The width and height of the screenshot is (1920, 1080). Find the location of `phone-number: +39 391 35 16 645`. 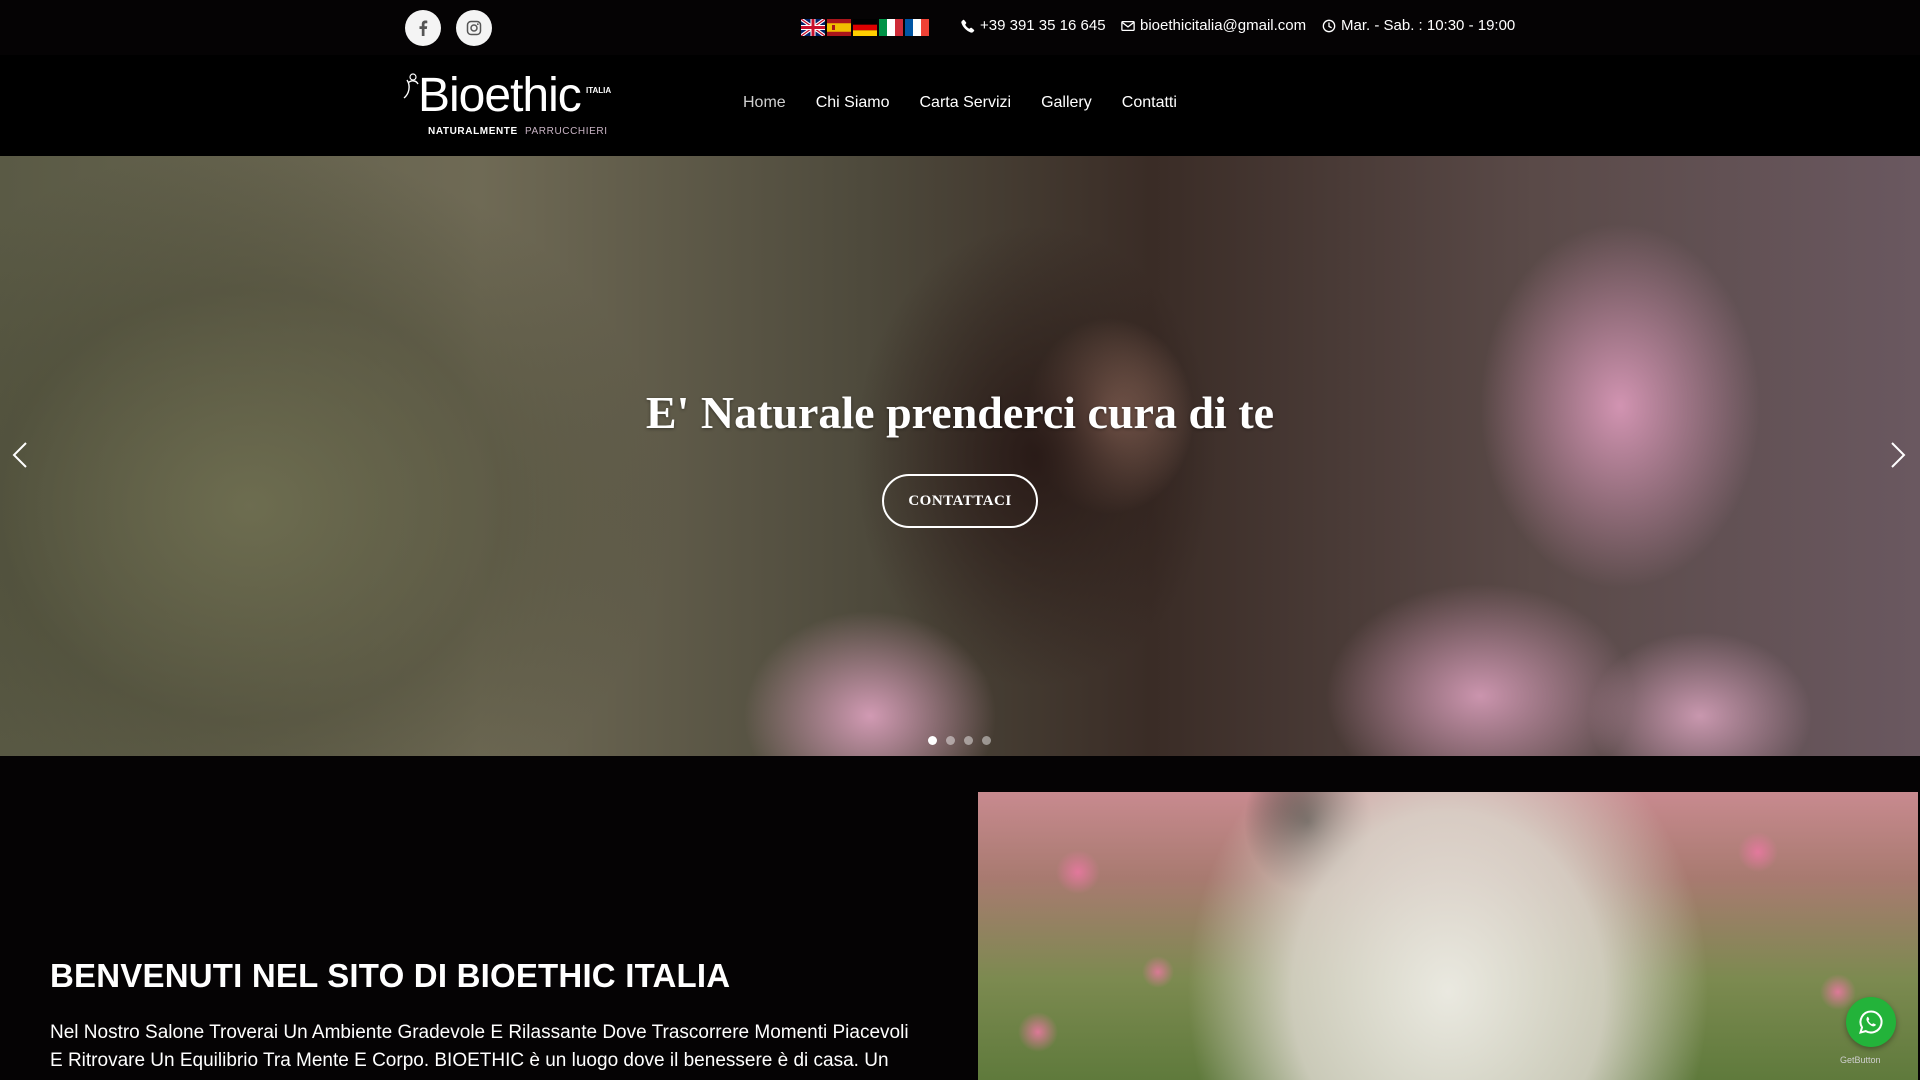

phone-number: +39 391 35 16 645 is located at coordinates (1043, 25).